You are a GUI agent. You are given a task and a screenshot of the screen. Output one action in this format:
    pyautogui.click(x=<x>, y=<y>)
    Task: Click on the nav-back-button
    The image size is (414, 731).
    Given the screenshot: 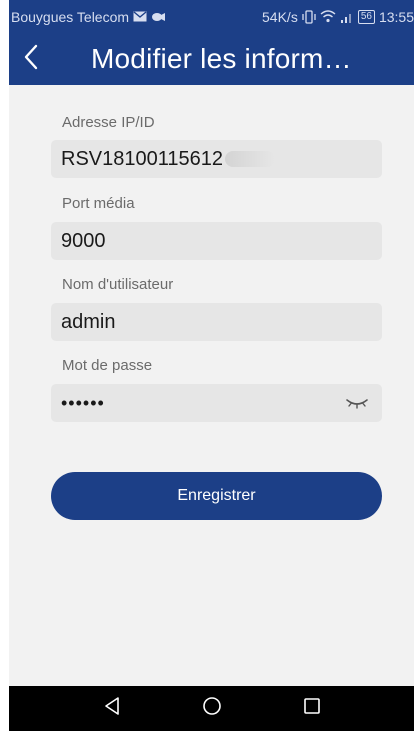 What is the action you would take?
    pyautogui.click(x=112, y=709)
    